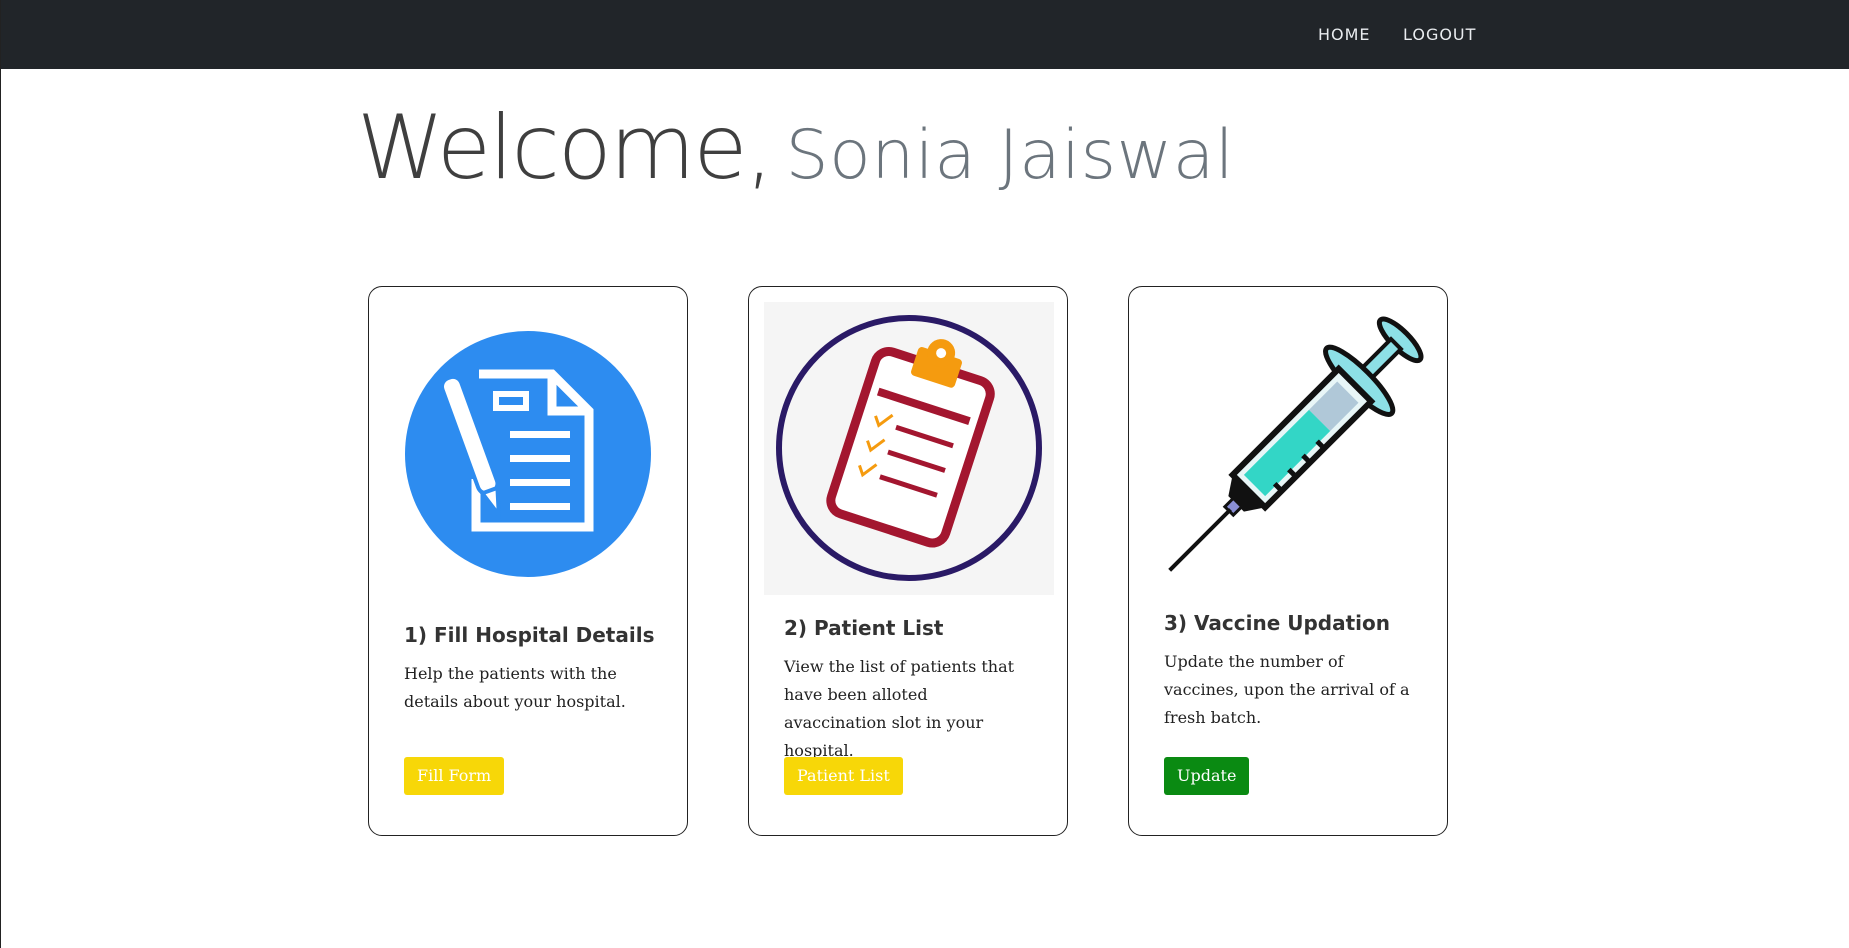 The image size is (1849, 948). I want to click on card-title: 3) Vaccine Updation, so click(1277, 623).